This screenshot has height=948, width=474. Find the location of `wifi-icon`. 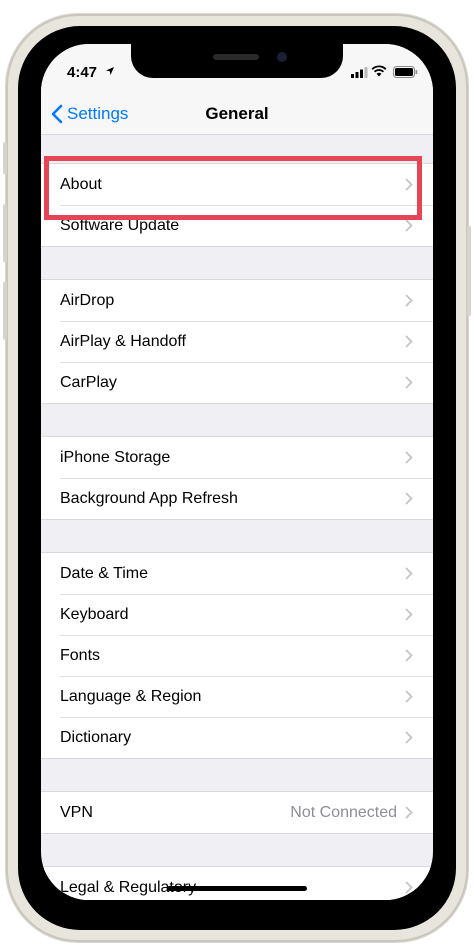

wifi-icon is located at coordinates (379, 71).